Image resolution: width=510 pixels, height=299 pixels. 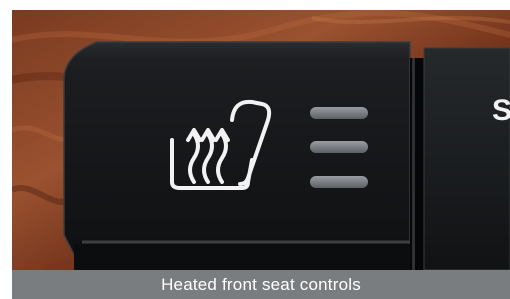 I want to click on adjacent-button-label: S, so click(x=501, y=110).